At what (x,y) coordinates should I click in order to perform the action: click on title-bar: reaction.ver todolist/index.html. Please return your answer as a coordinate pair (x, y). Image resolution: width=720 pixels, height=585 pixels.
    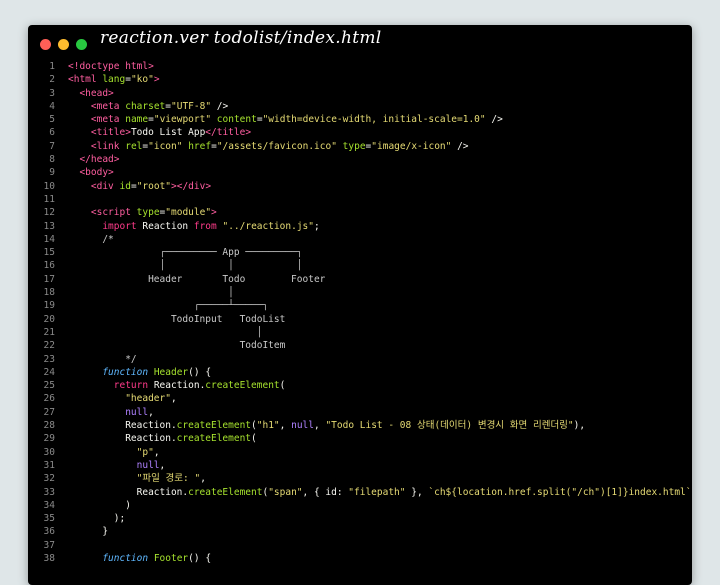
    Looking at the image, I should click on (360, 43).